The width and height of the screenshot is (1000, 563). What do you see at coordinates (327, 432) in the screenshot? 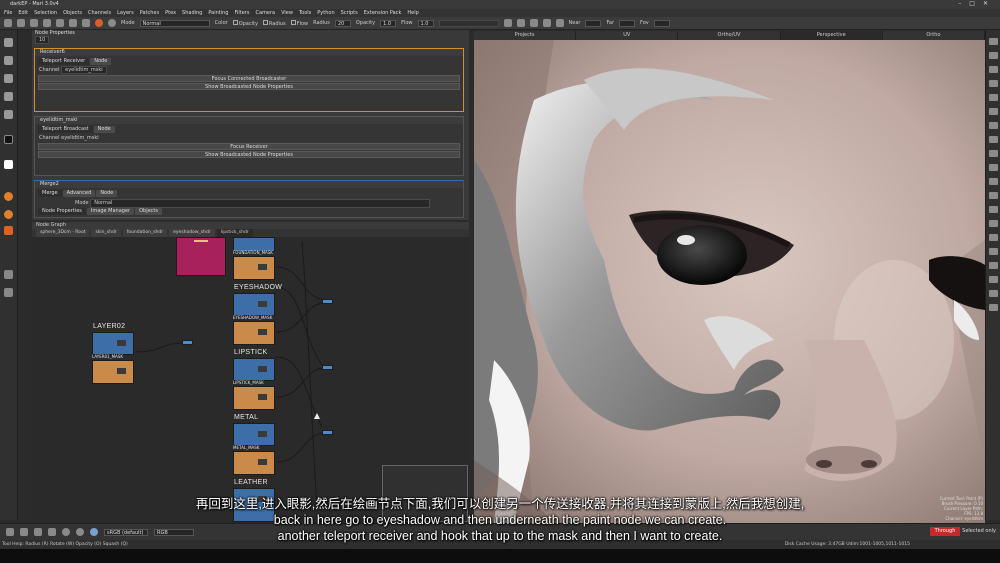
I see `merge-node-metal` at bounding box center [327, 432].